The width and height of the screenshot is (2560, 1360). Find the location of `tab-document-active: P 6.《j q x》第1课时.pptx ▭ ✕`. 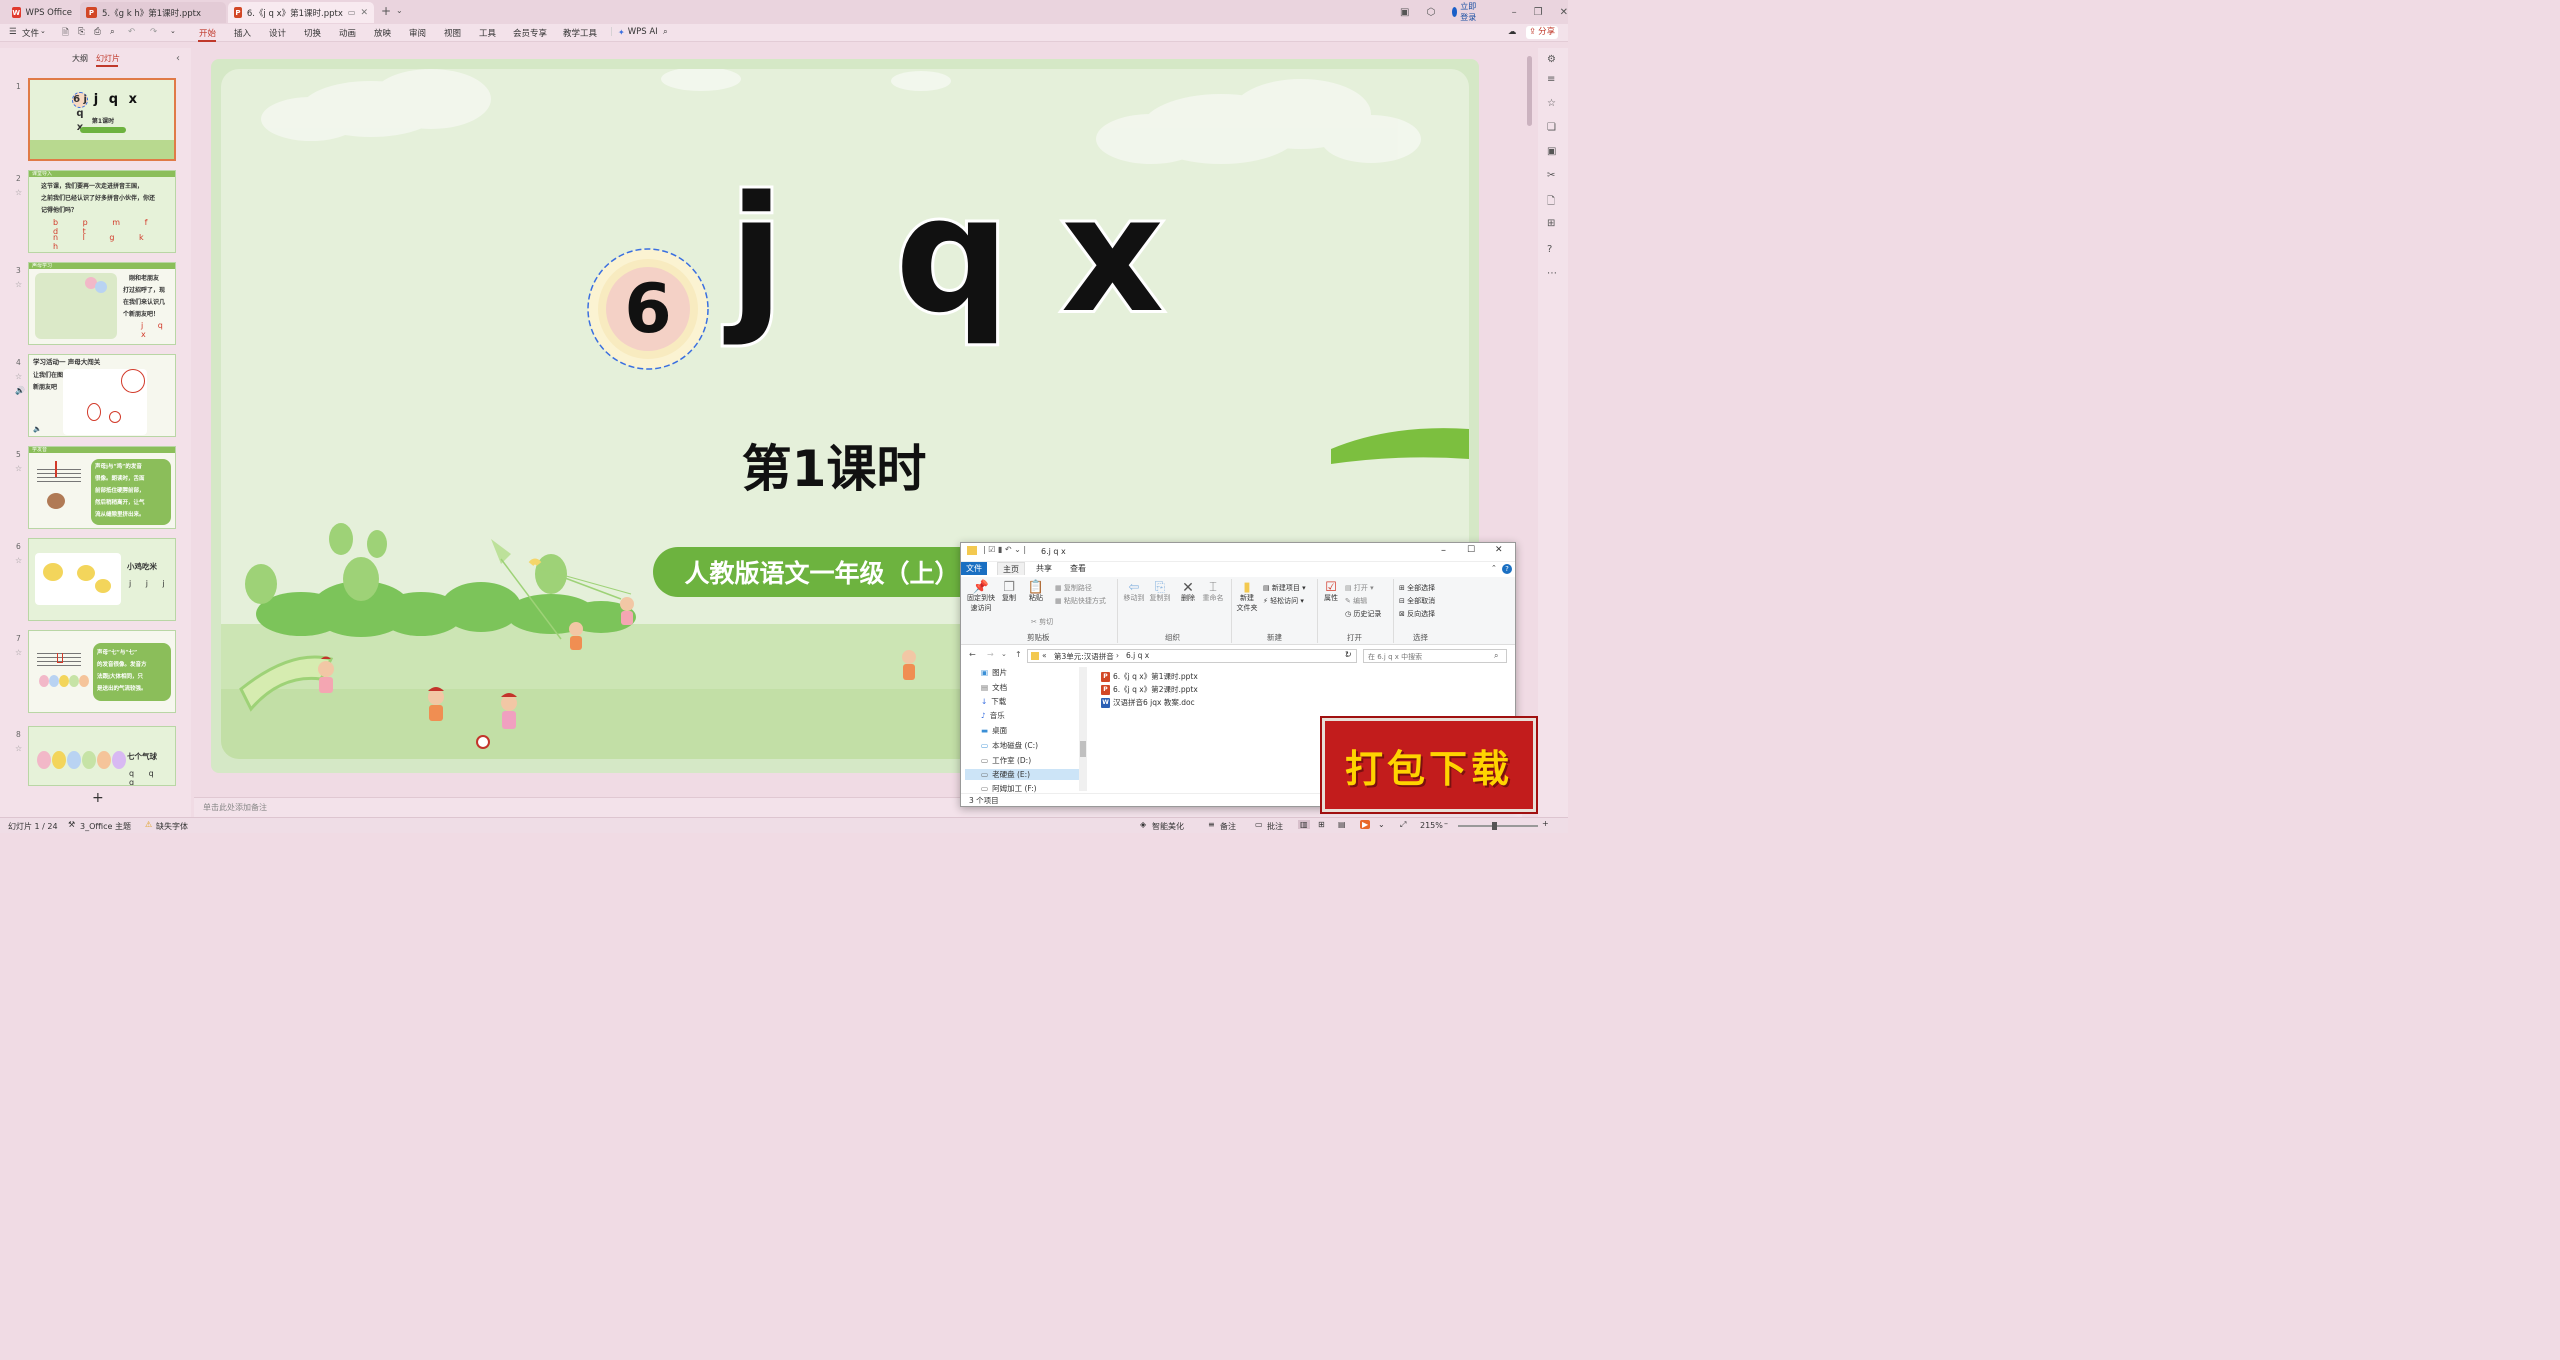

tab-document-active: P 6.《j q x》第1课时.pptx ▭ ✕ is located at coordinates (301, 12).